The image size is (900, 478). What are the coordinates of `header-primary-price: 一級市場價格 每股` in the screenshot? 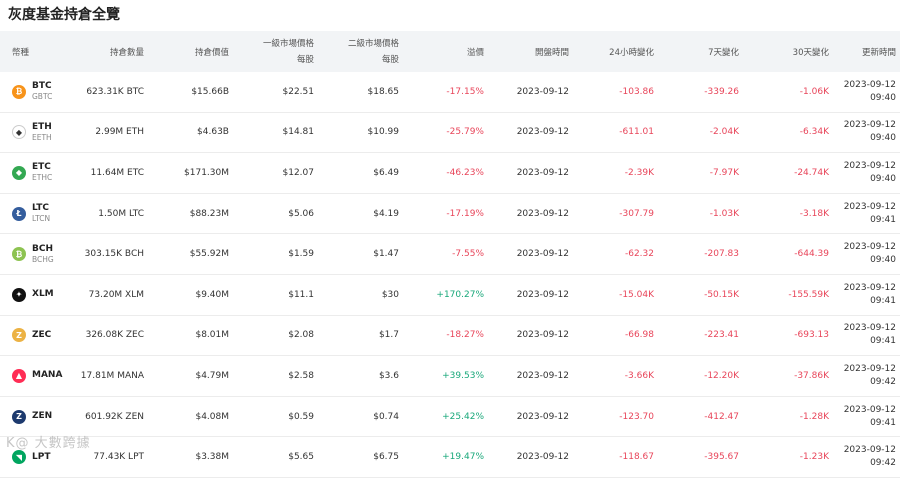 It's located at (277, 52).